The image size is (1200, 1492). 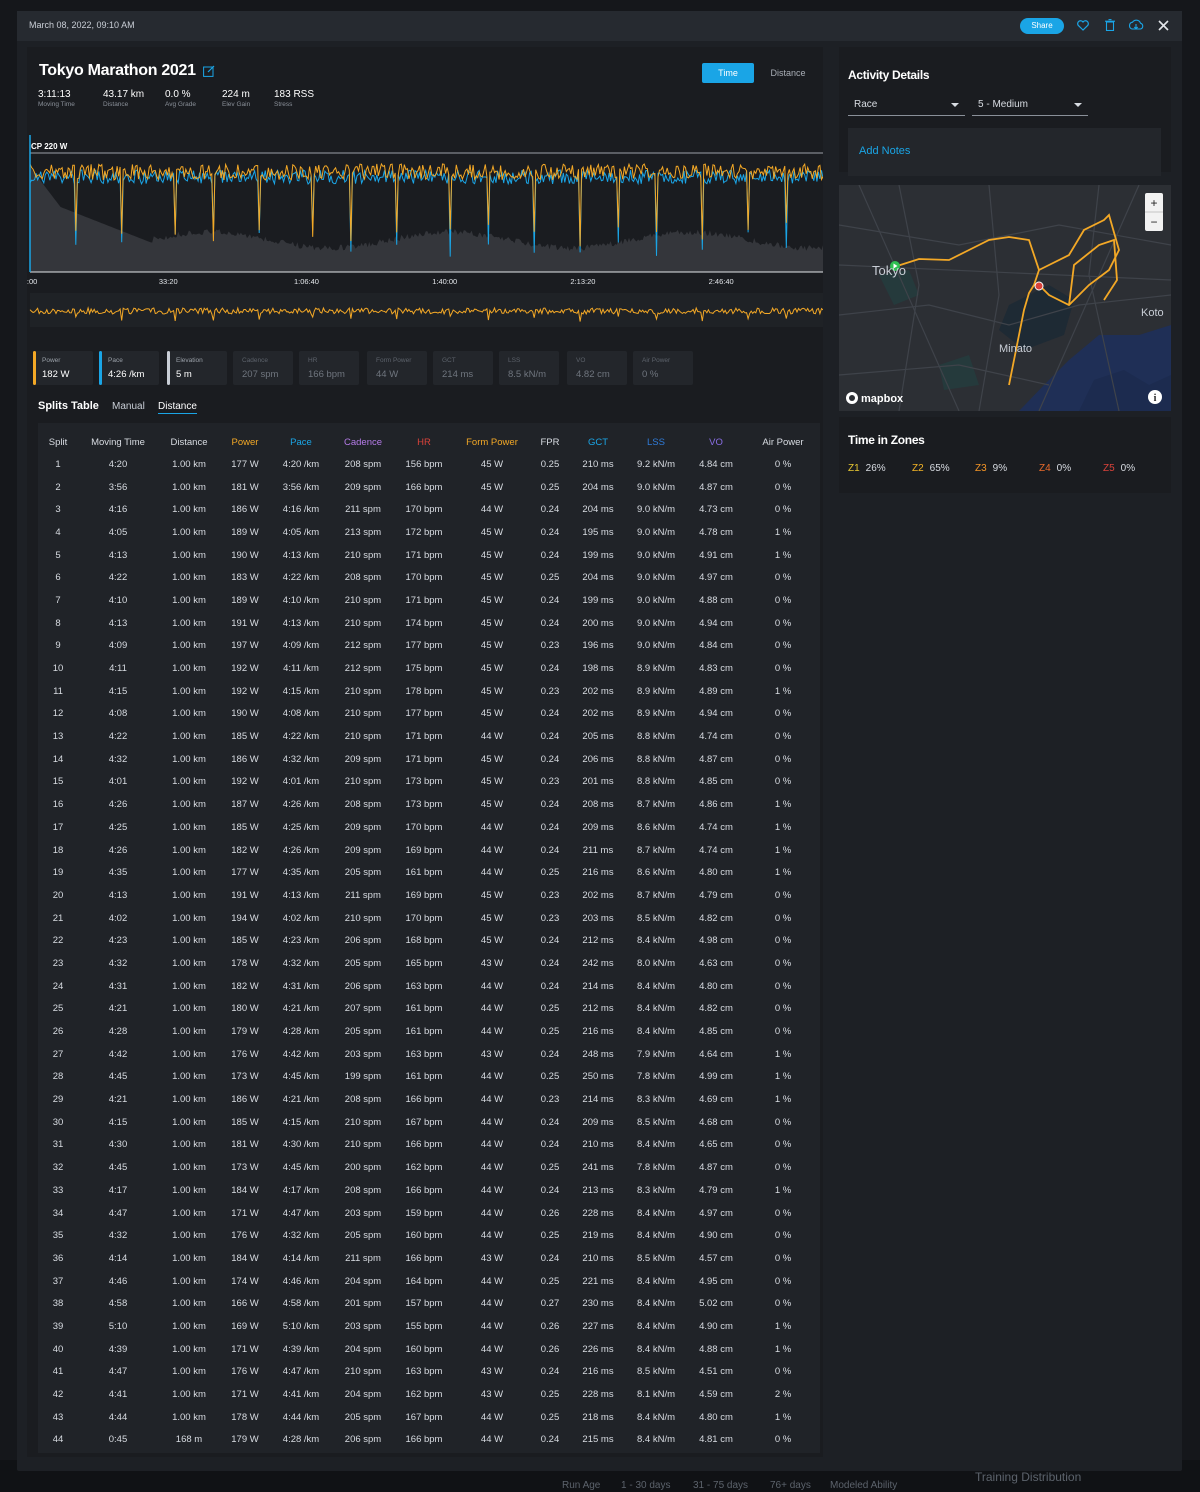 I want to click on time-in-zones-title: Time in Zones, so click(x=886, y=440).